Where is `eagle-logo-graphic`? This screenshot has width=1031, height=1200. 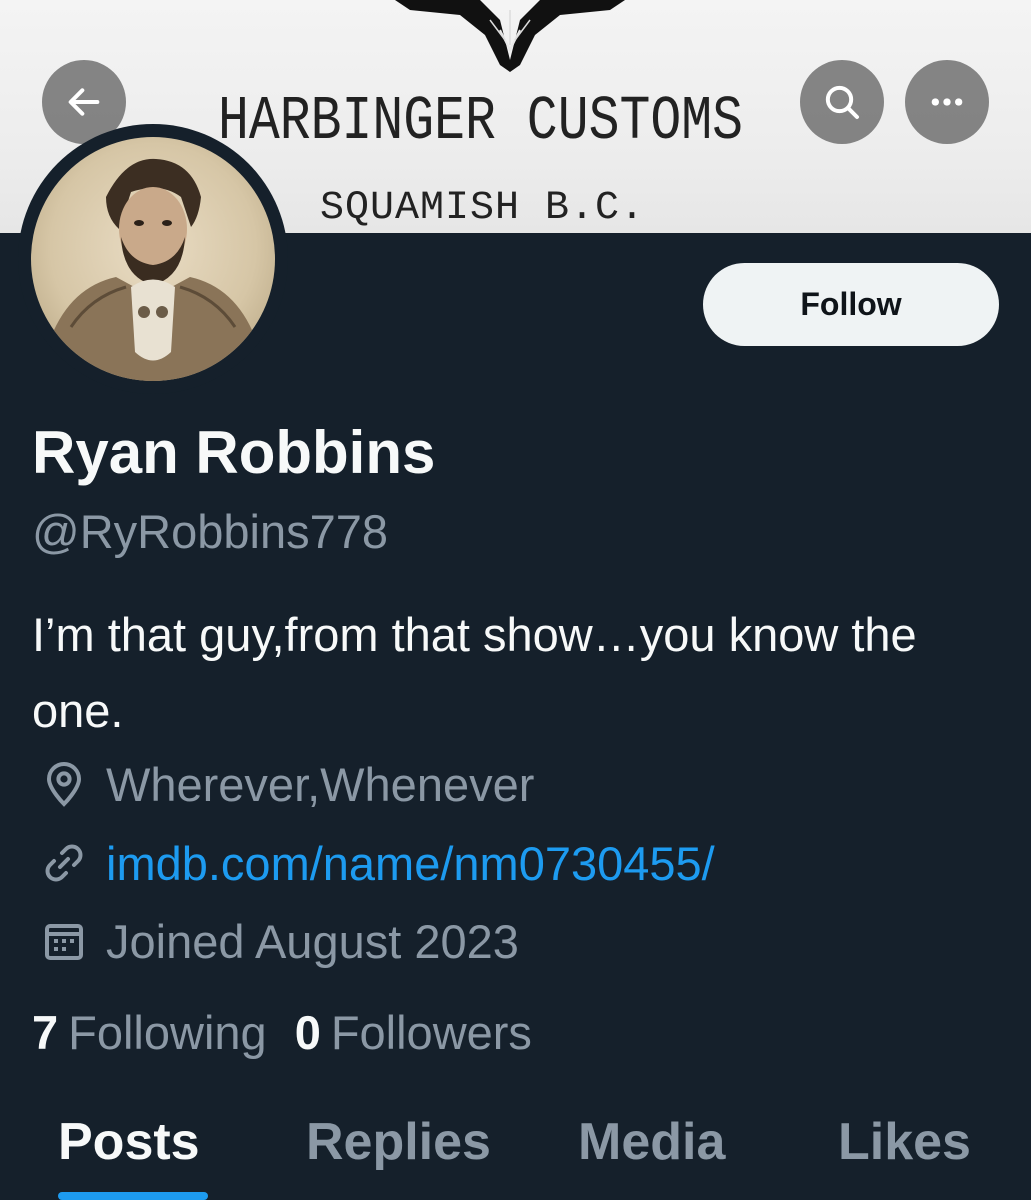
eagle-logo-graphic is located at coordinates (510, 36).